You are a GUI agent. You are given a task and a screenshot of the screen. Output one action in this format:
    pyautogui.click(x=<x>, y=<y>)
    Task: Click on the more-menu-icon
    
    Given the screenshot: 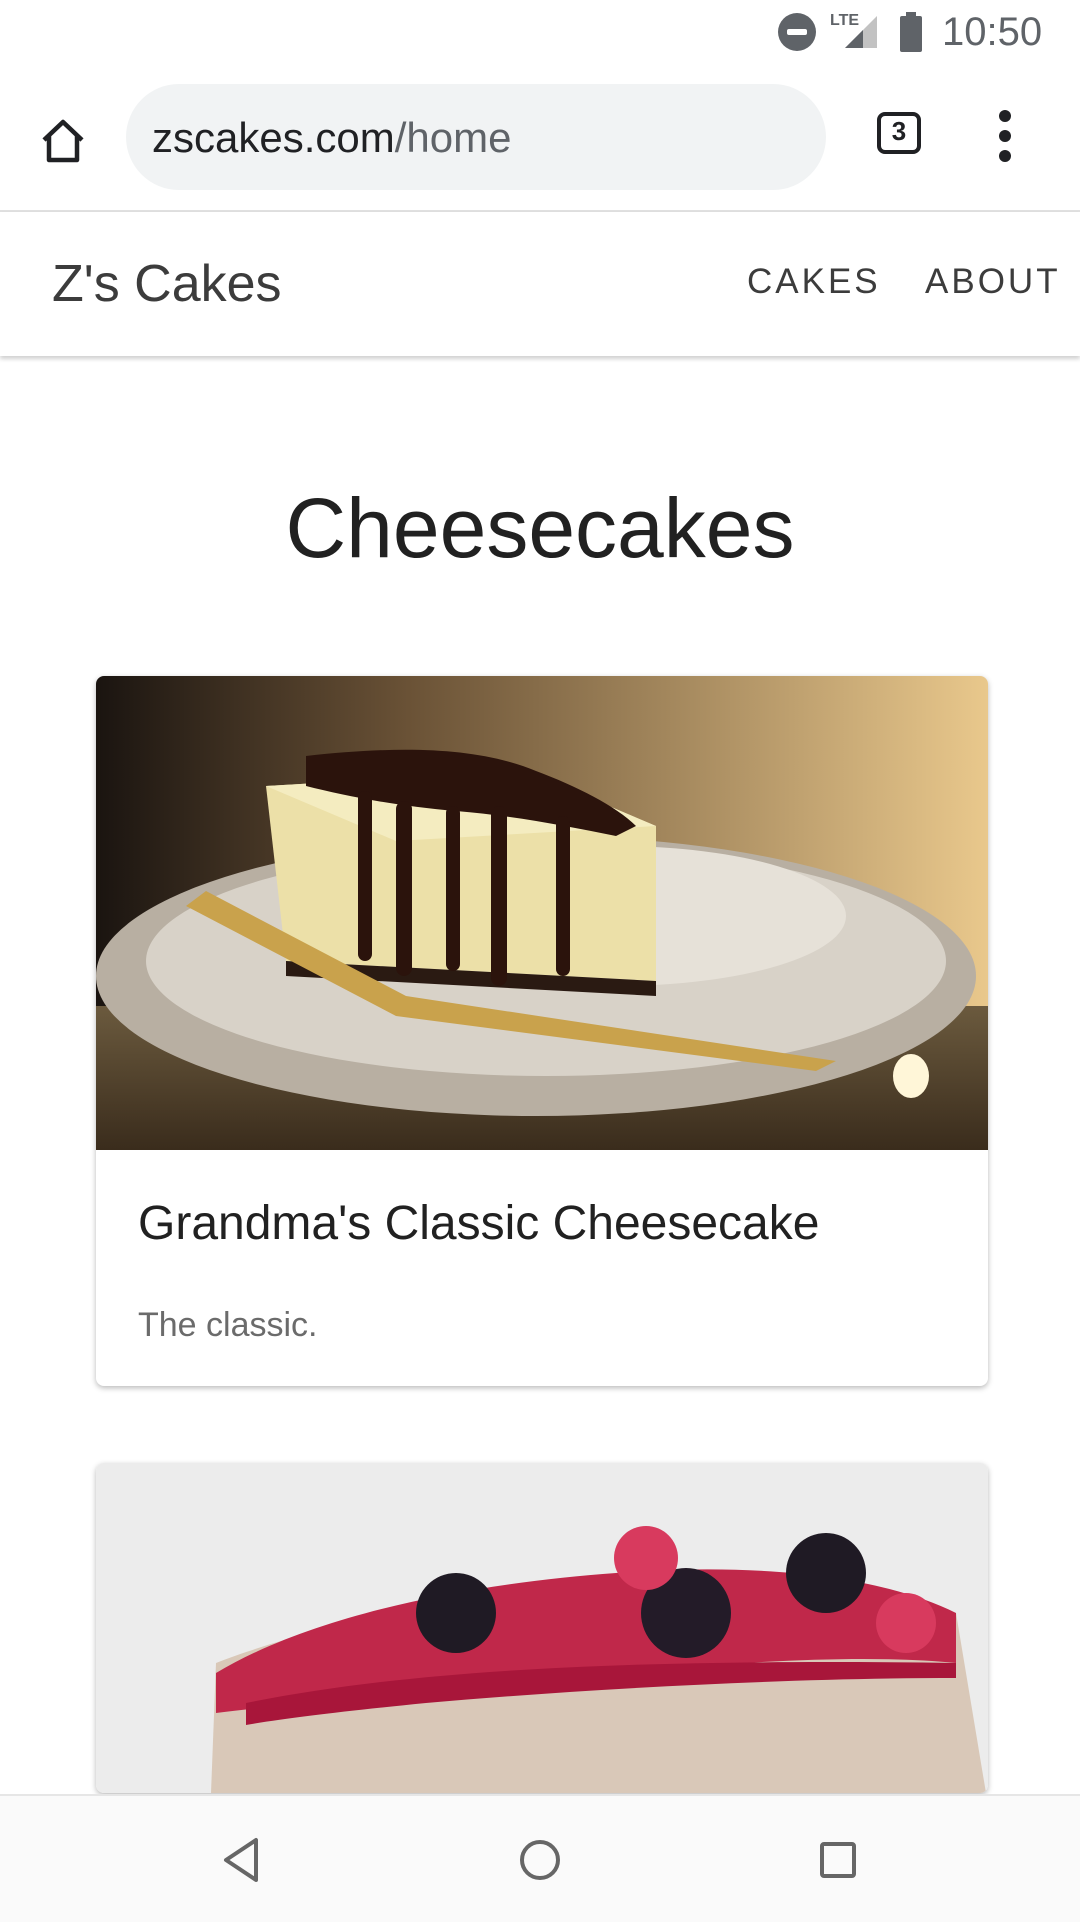 What is the action you would take?
    pyautogui.click(x=1005, y=116)
    